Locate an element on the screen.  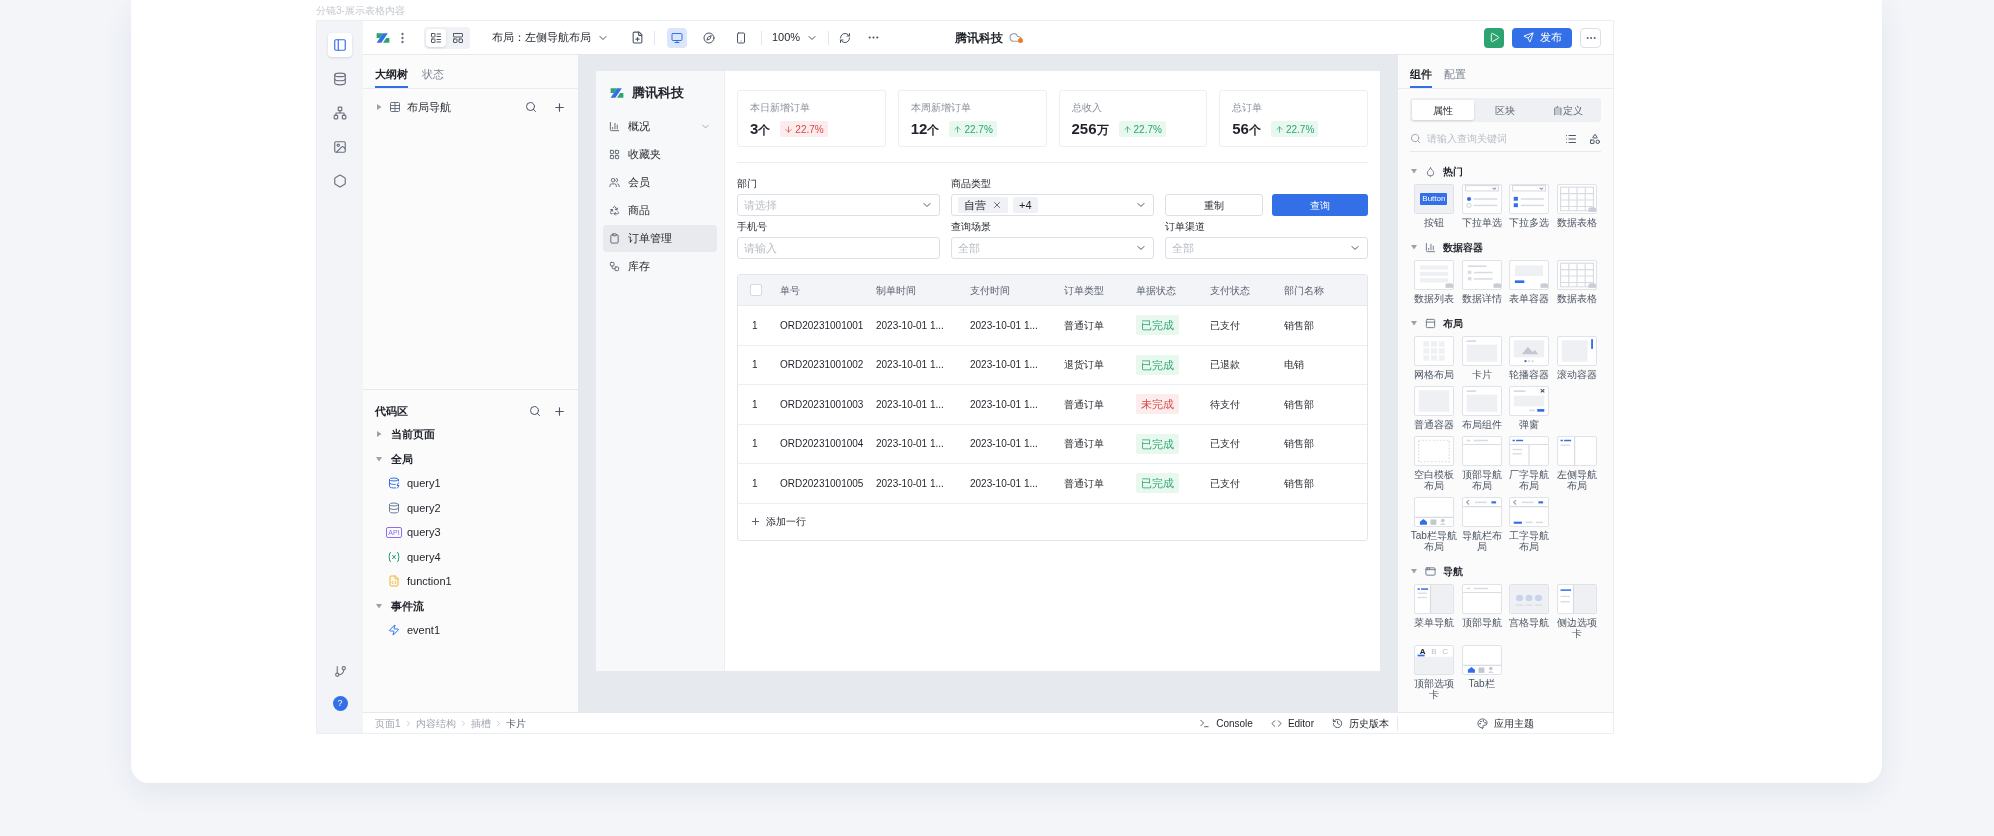
add-page-icon is located at coordinates (637, 37).